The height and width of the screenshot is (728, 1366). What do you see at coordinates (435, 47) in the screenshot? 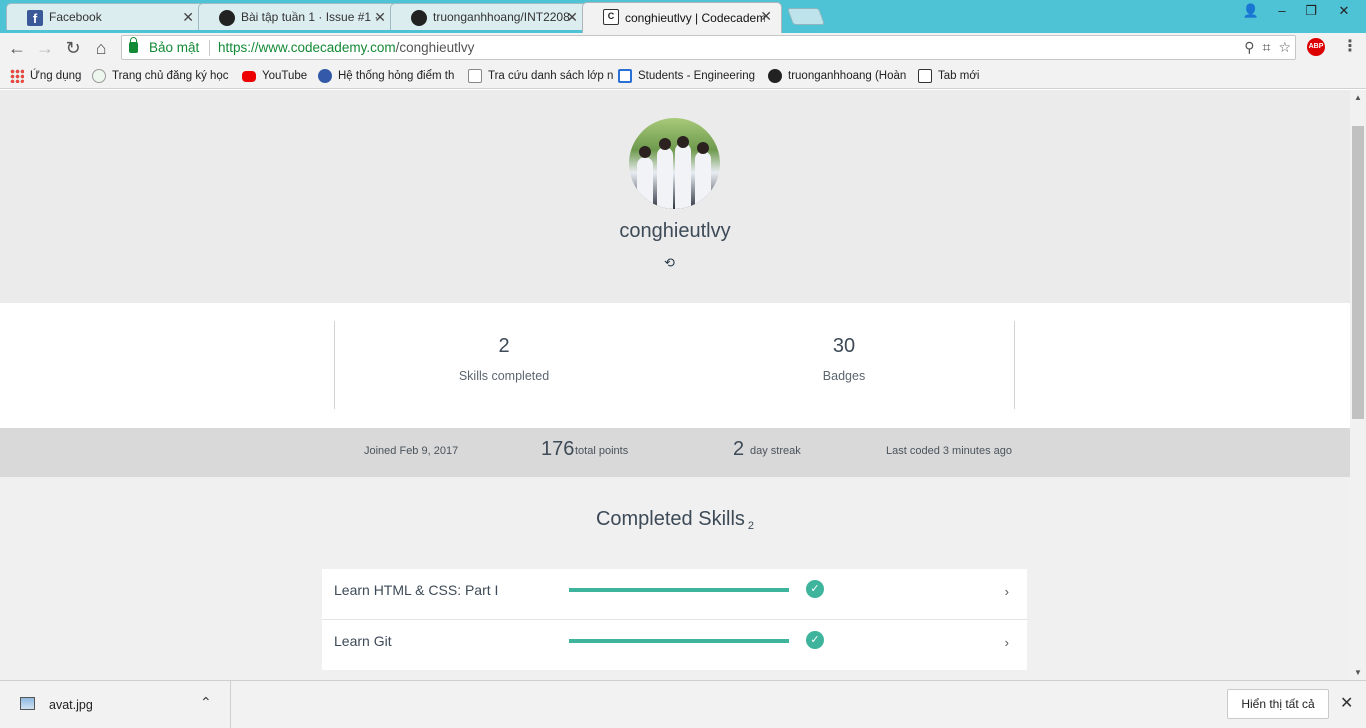
I see `url-path: /conghieutlvy` at bounding box center [435, 47].